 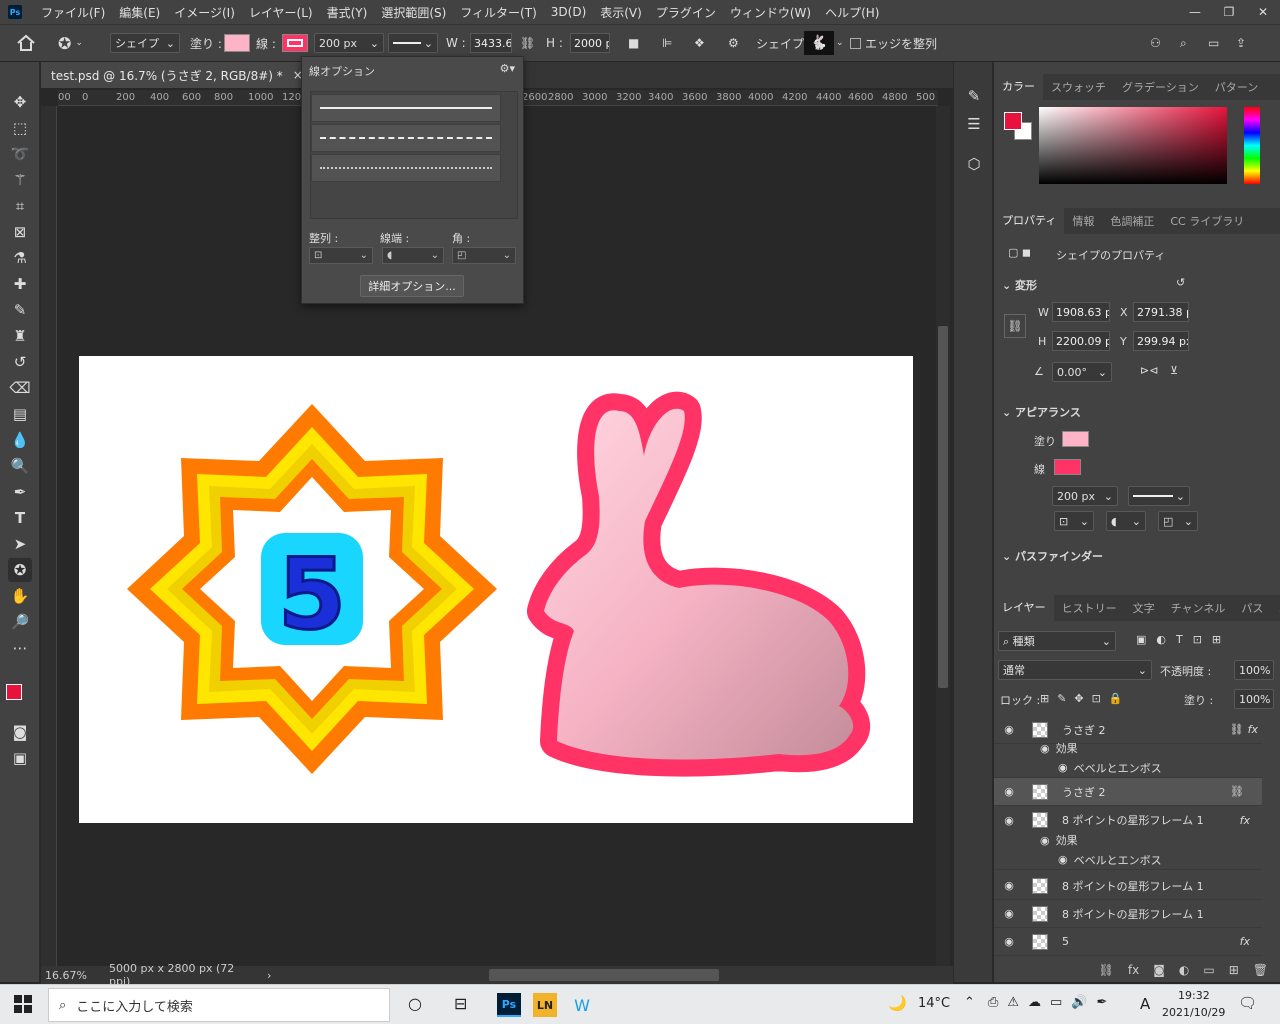 What do you see at coordinates (269, 975) in the screenshot?
I see `chevron-right-icon: ›` at bounding box center [269, 975].